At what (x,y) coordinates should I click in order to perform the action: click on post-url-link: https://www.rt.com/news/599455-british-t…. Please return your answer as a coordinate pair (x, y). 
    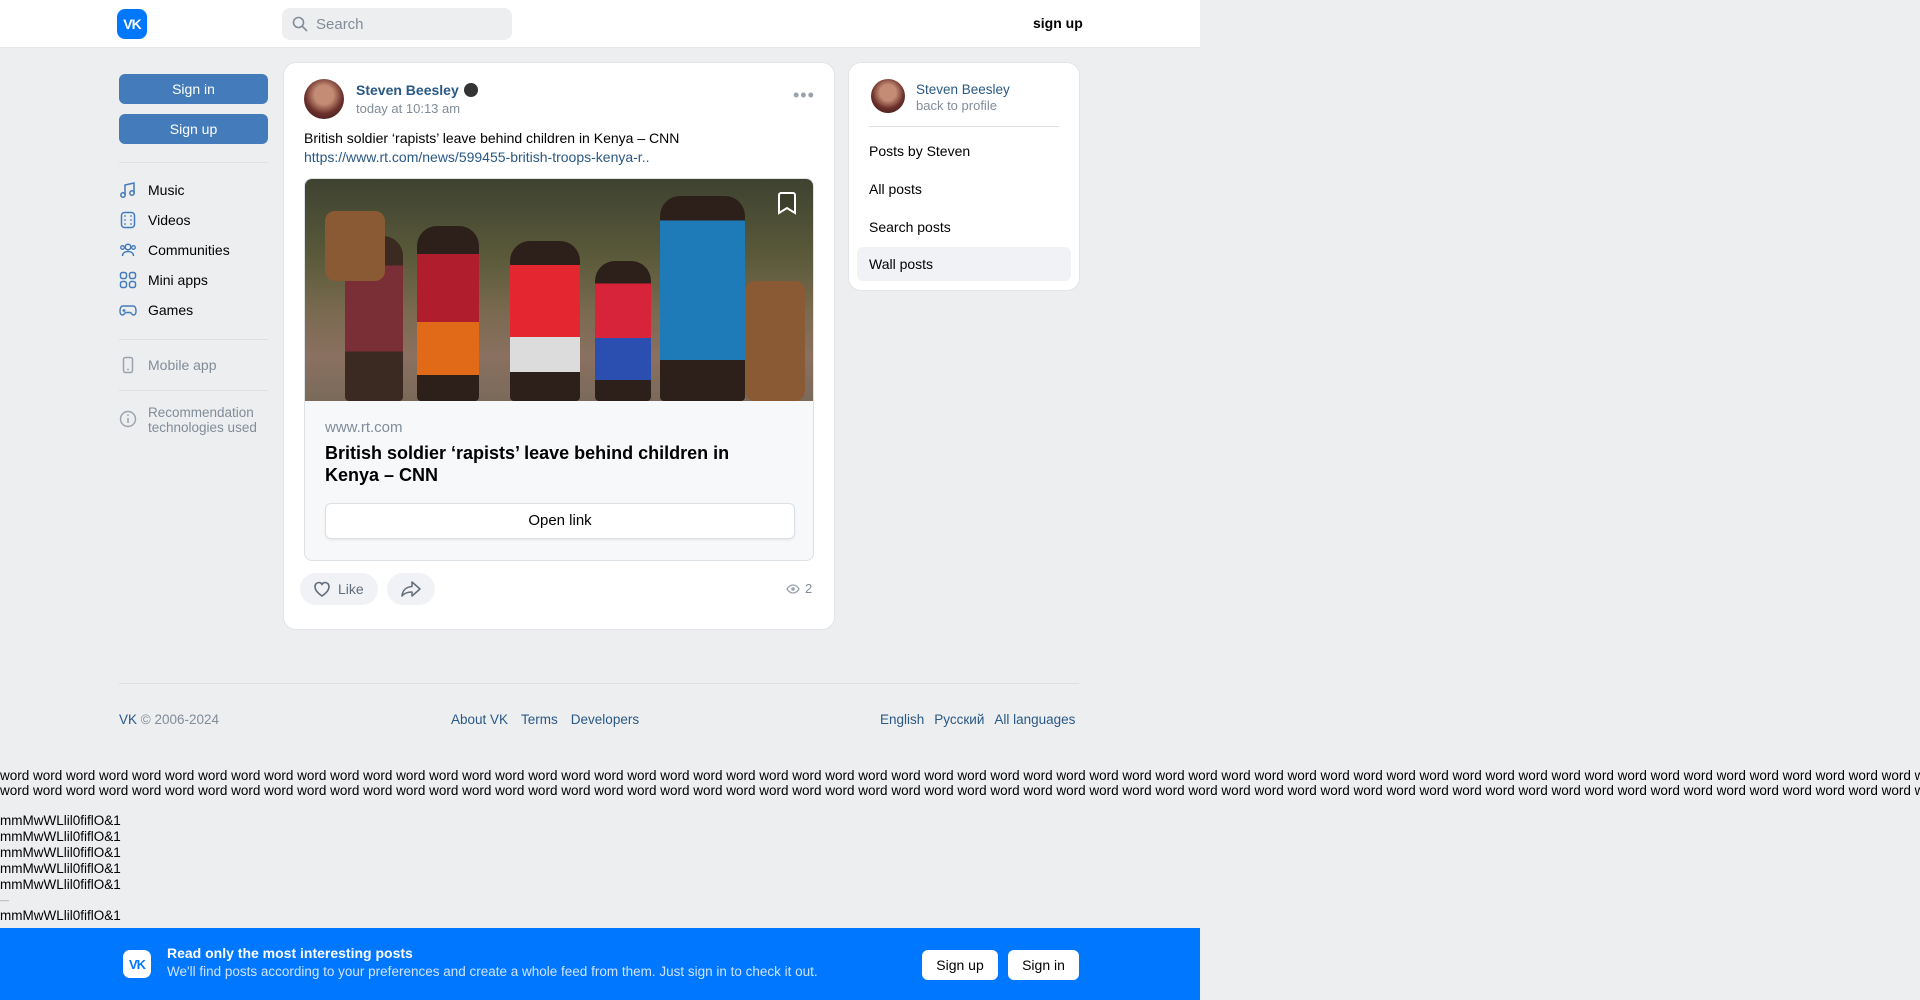
    Looking at the image, I should click on (559, 157).